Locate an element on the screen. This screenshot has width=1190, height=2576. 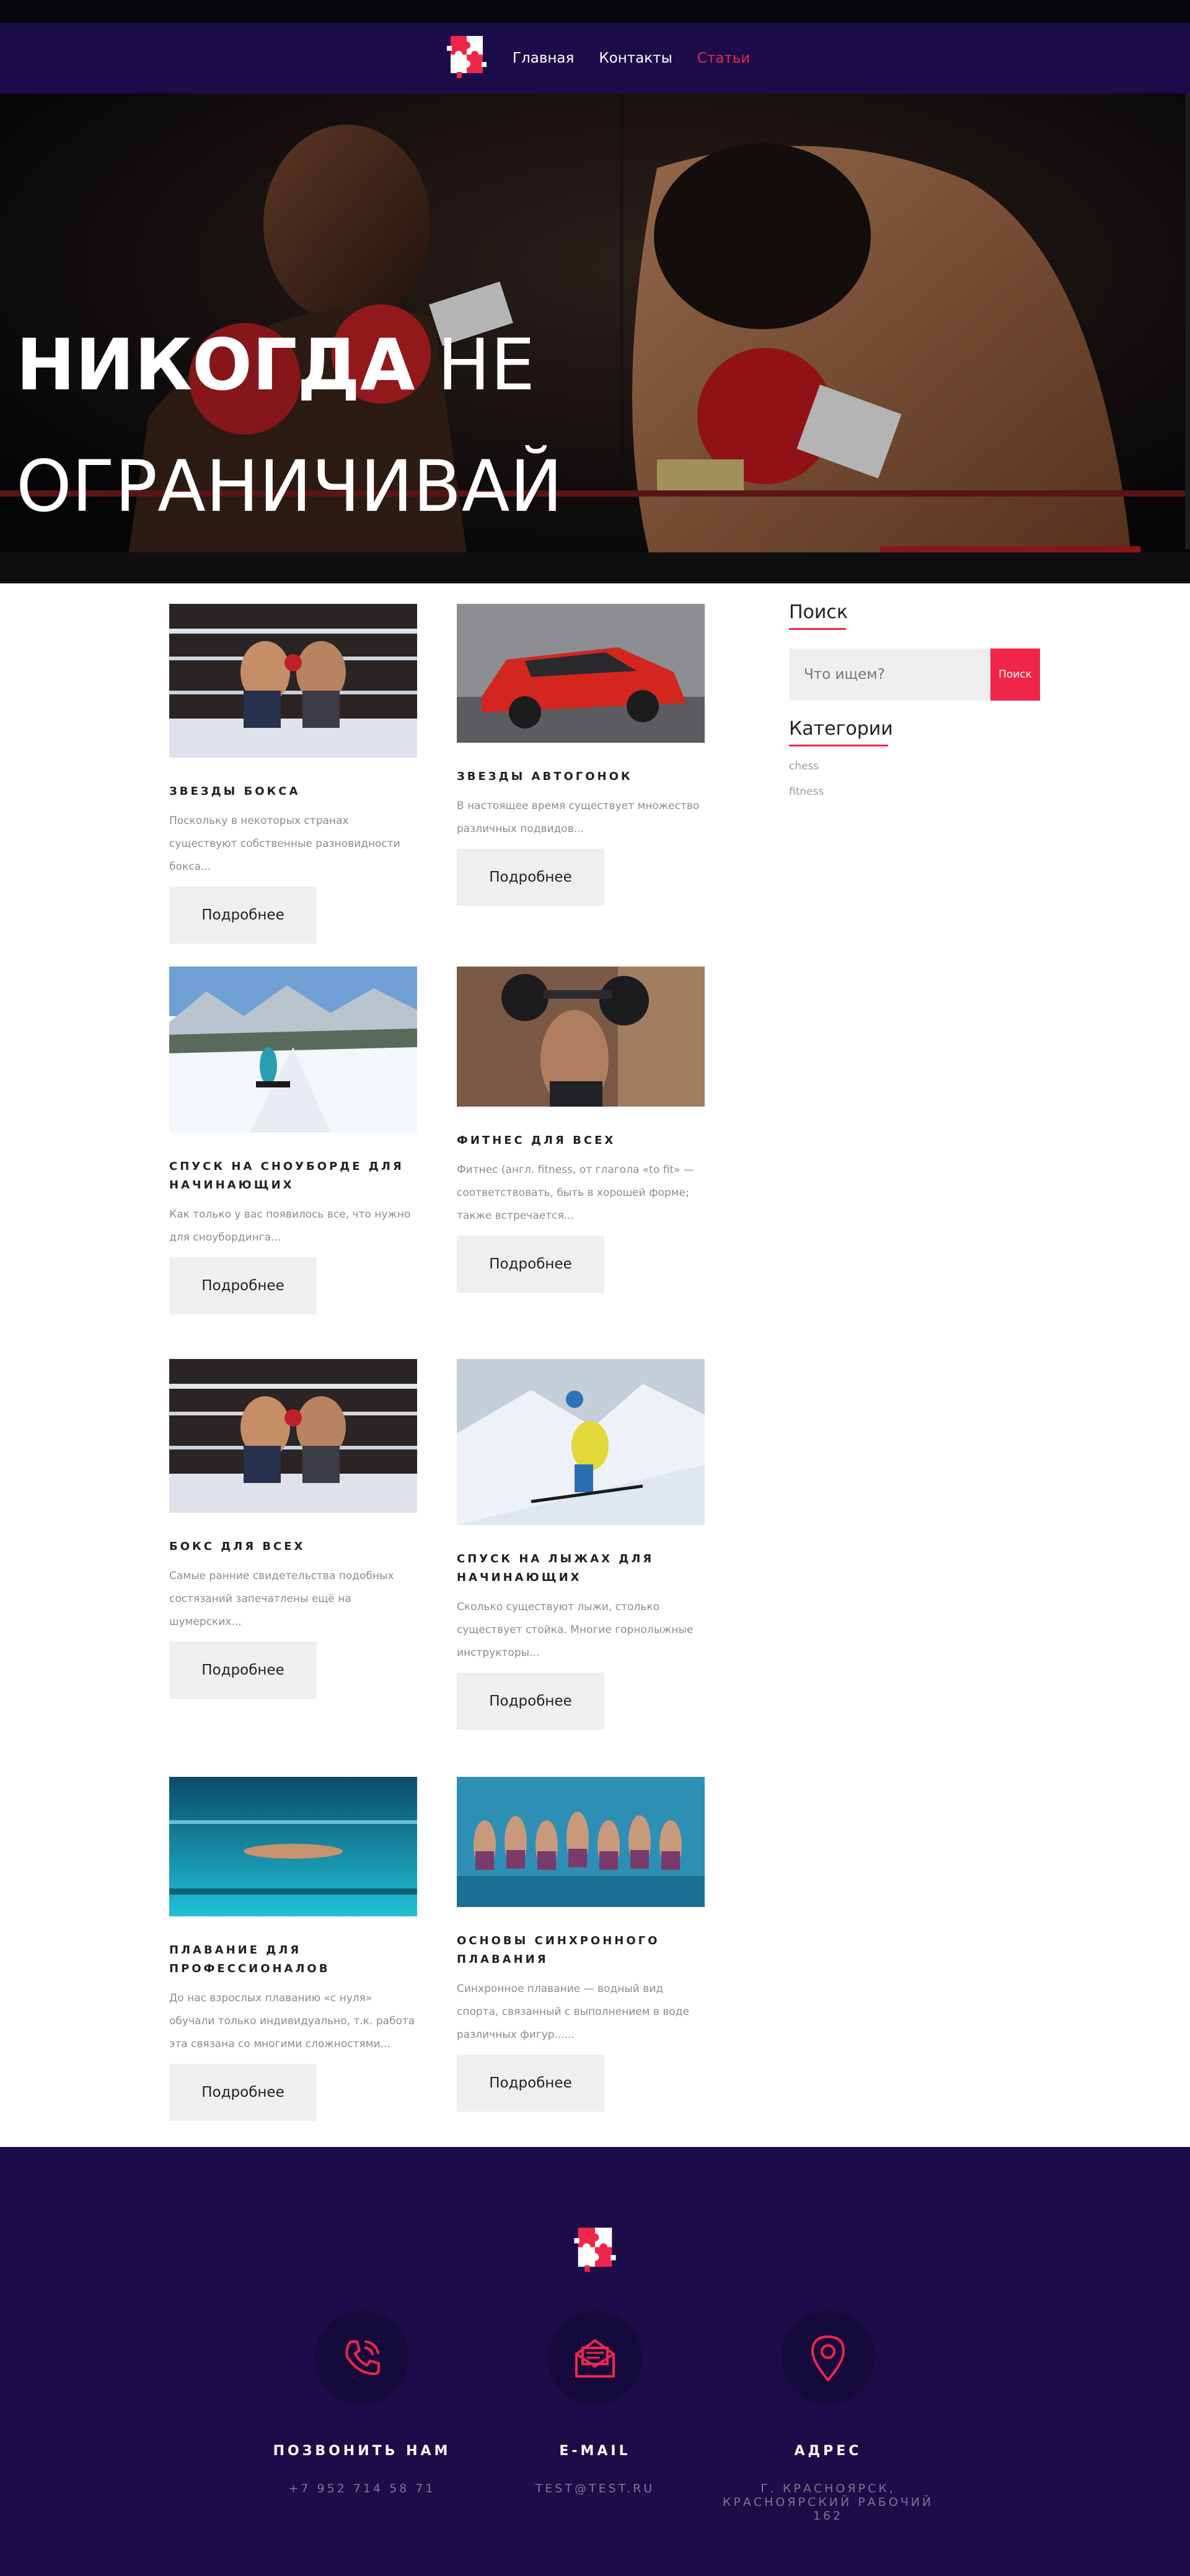
category-link-fitness: fitness is located at coordinates (914, 792).